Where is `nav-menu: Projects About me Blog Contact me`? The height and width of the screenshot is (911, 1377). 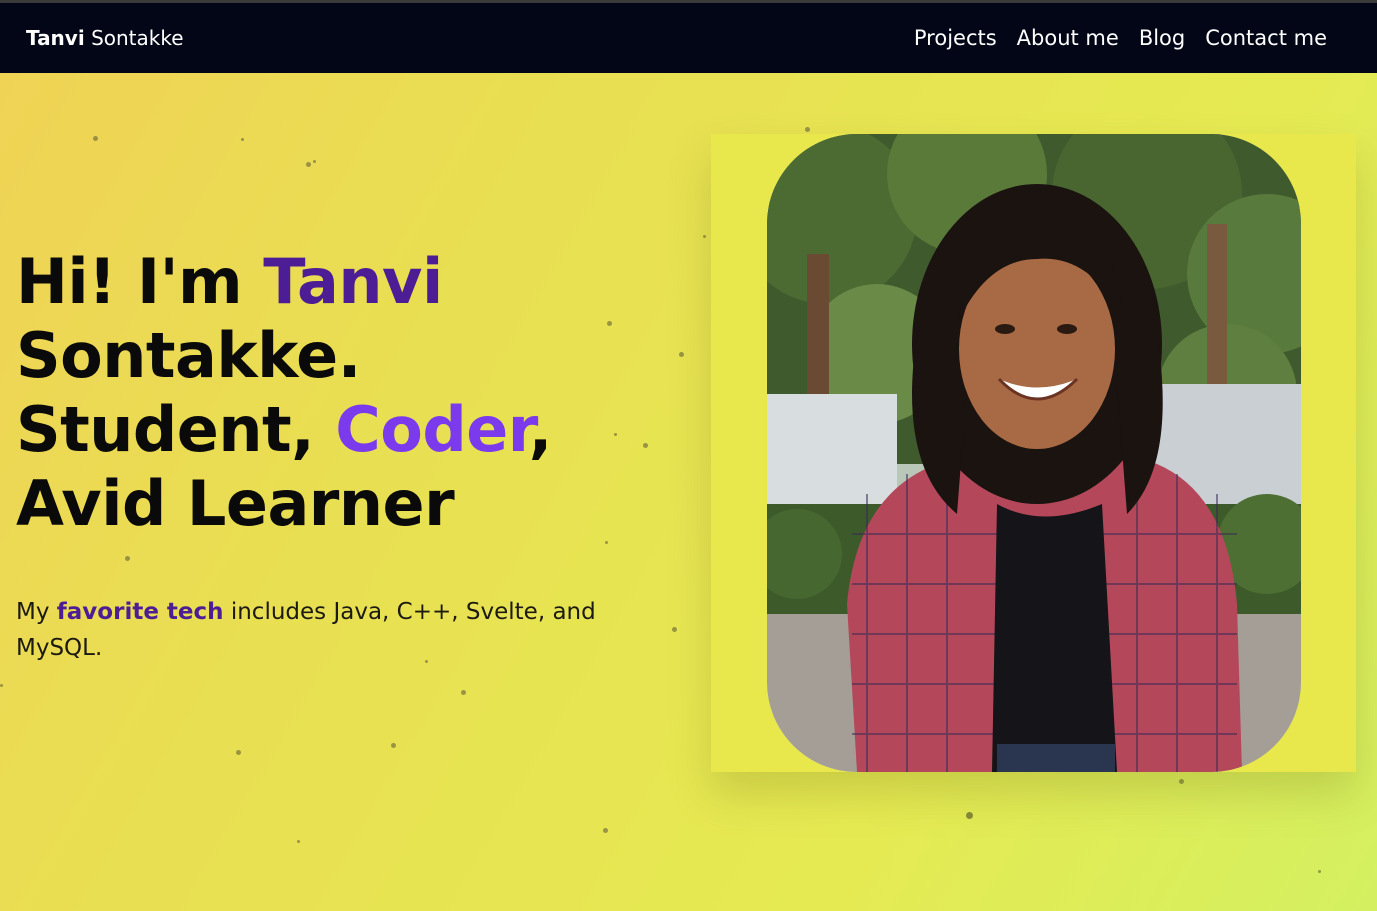
nav-menu: Projects About me Blog Contact me is located at coordinates (1120, 38).